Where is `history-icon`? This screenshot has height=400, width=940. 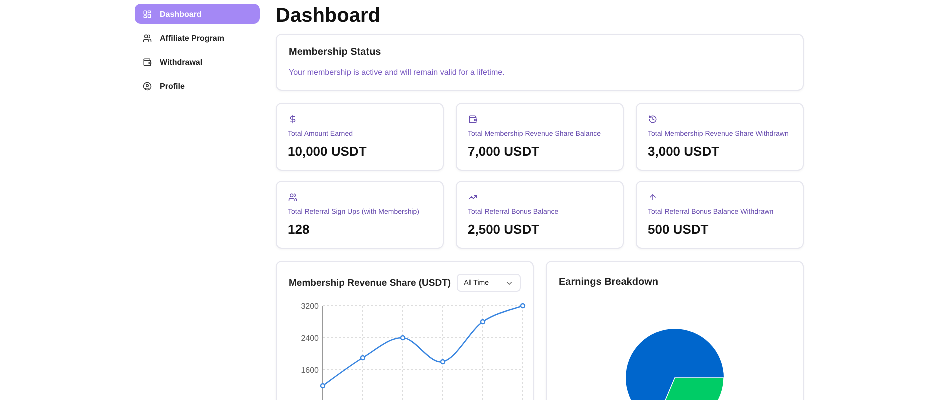
history-icon is located at coordinates (653, 119).